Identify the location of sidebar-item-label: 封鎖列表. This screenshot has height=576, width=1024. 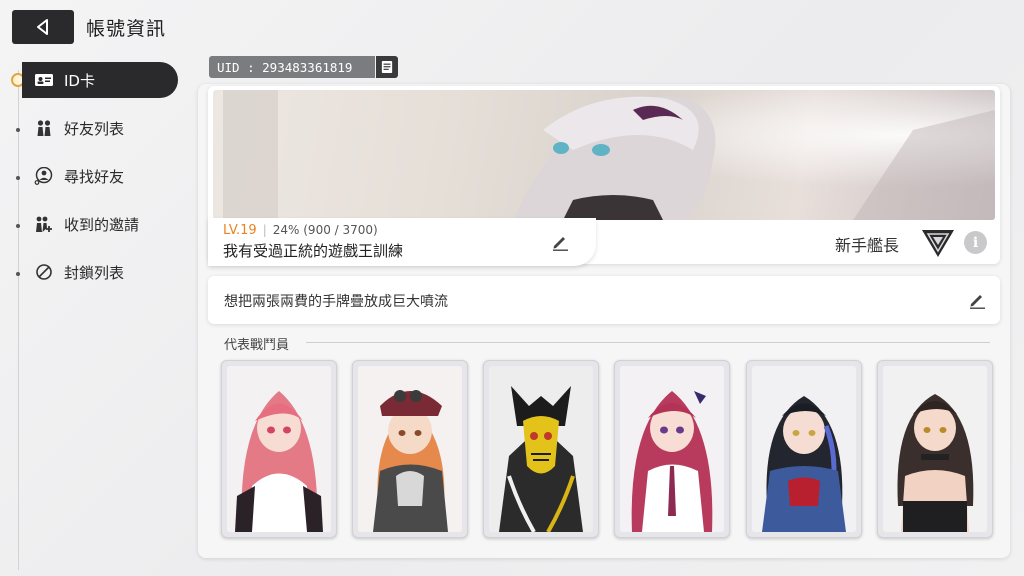
(94, 272).